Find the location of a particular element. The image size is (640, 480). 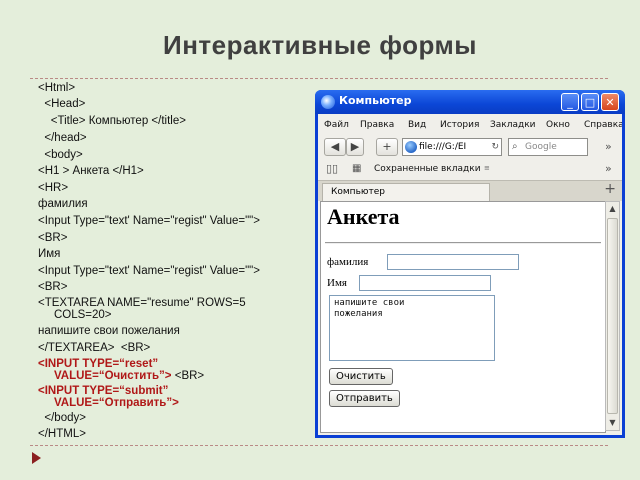

top-divider is located at coordinates (319, 78).